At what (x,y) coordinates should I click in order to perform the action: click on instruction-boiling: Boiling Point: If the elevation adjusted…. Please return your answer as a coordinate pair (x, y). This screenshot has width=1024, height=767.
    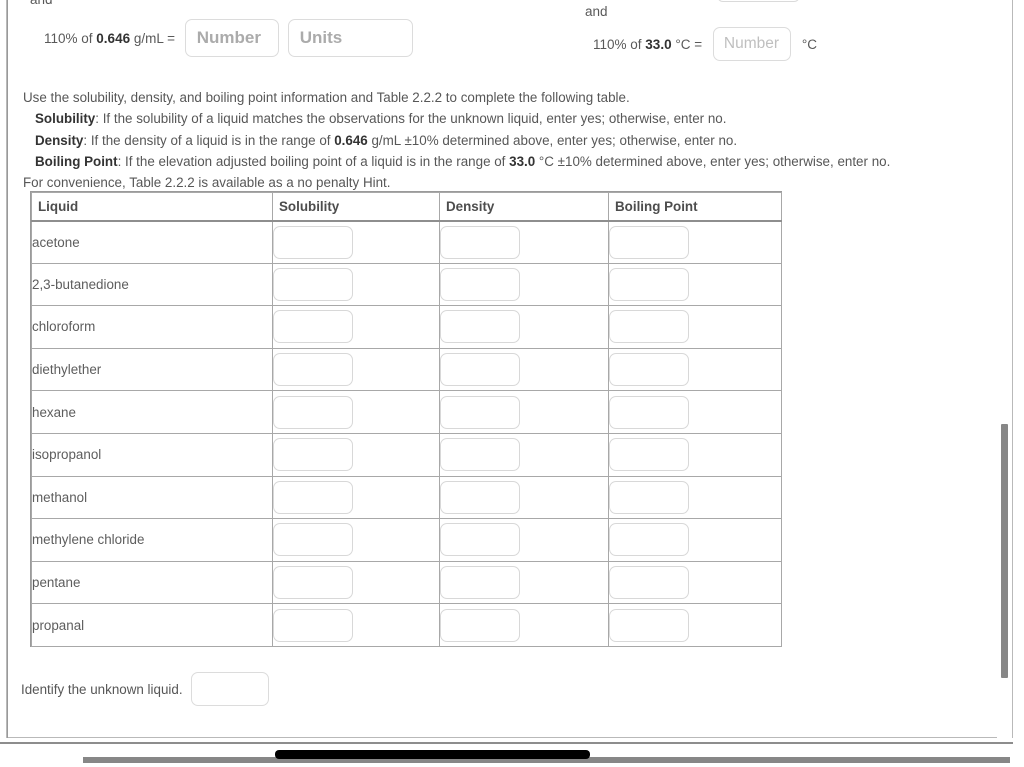
    Looking at the image, I should click on (518, 161).